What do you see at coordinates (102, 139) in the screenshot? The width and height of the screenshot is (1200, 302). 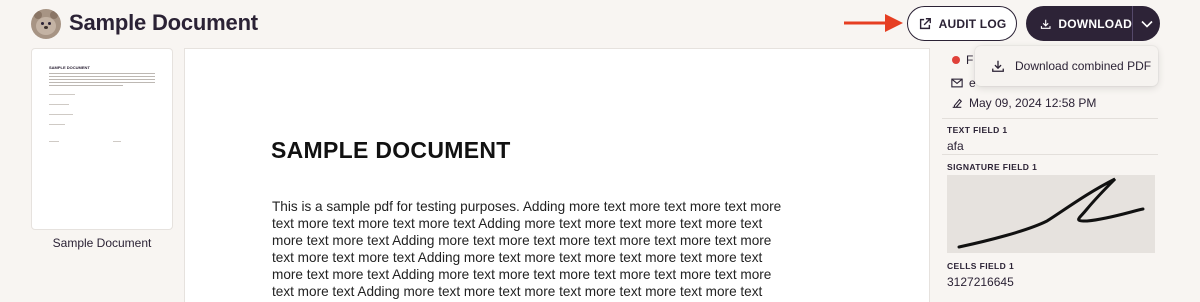 I see `page-thumbnail: SAMPLE DOCUMENT` at bounding box center [102, 139].